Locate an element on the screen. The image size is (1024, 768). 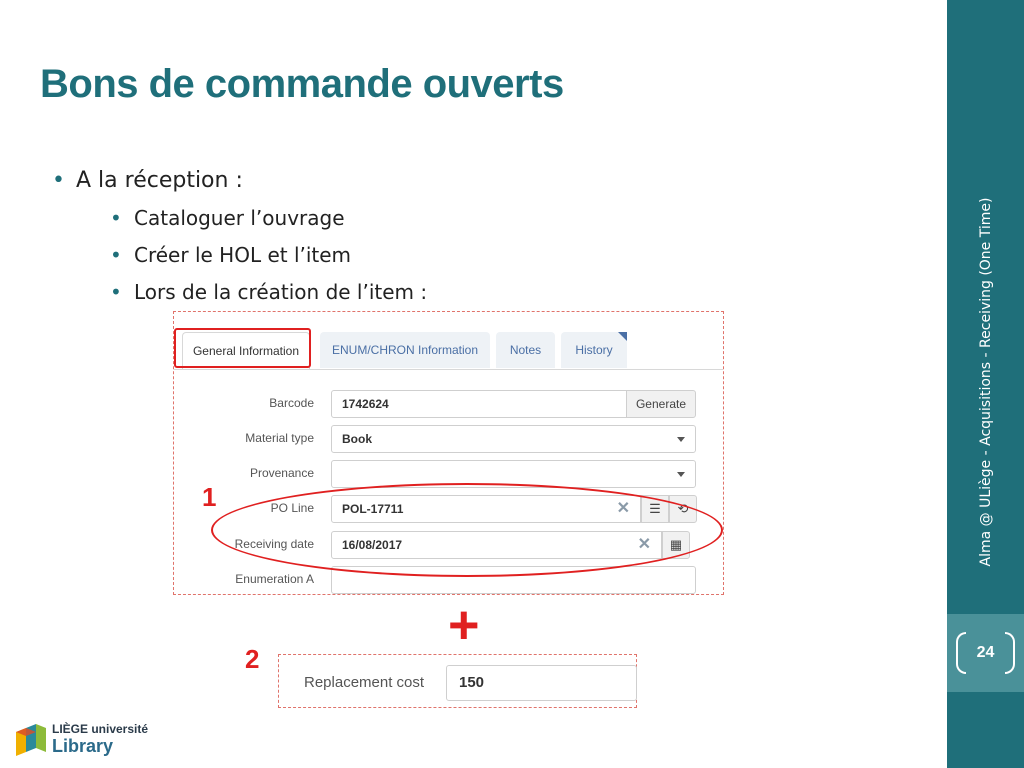
corner-flag-icon is located at coordinates (622, 336).